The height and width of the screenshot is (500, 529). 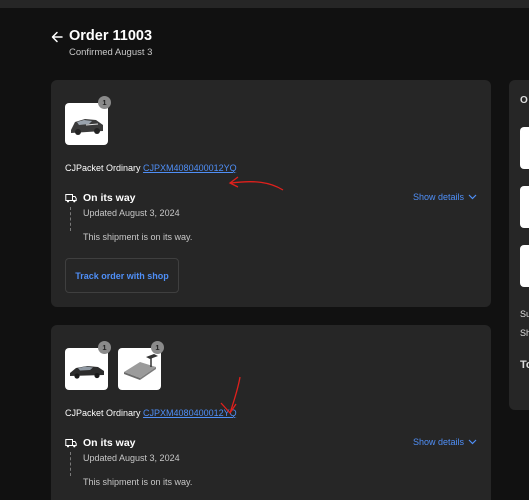 I want to click on display-stand-thumbnail, so click(x=141, y=367).